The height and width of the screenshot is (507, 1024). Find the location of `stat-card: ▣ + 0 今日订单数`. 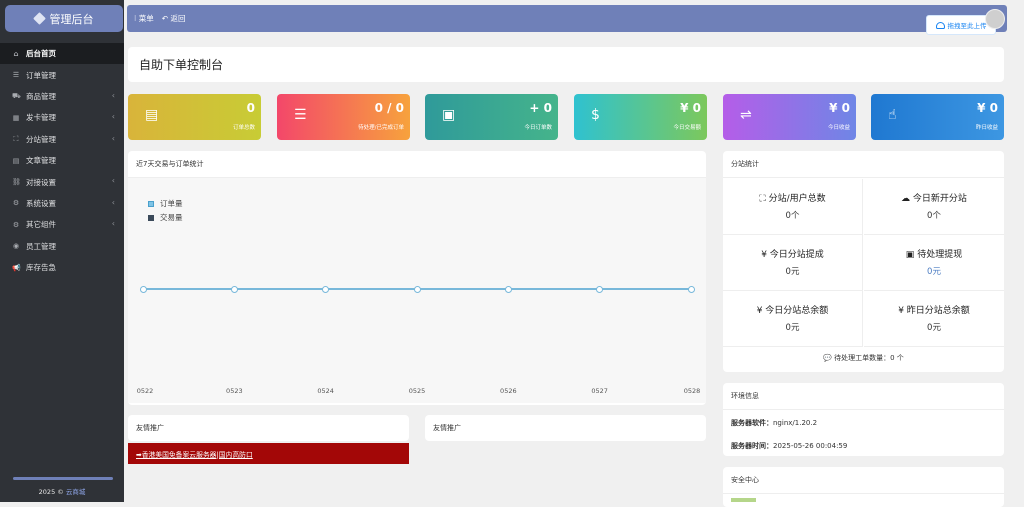

stat-card: ▣ + 0 今日订单数 is located at coordinates (491, 117).